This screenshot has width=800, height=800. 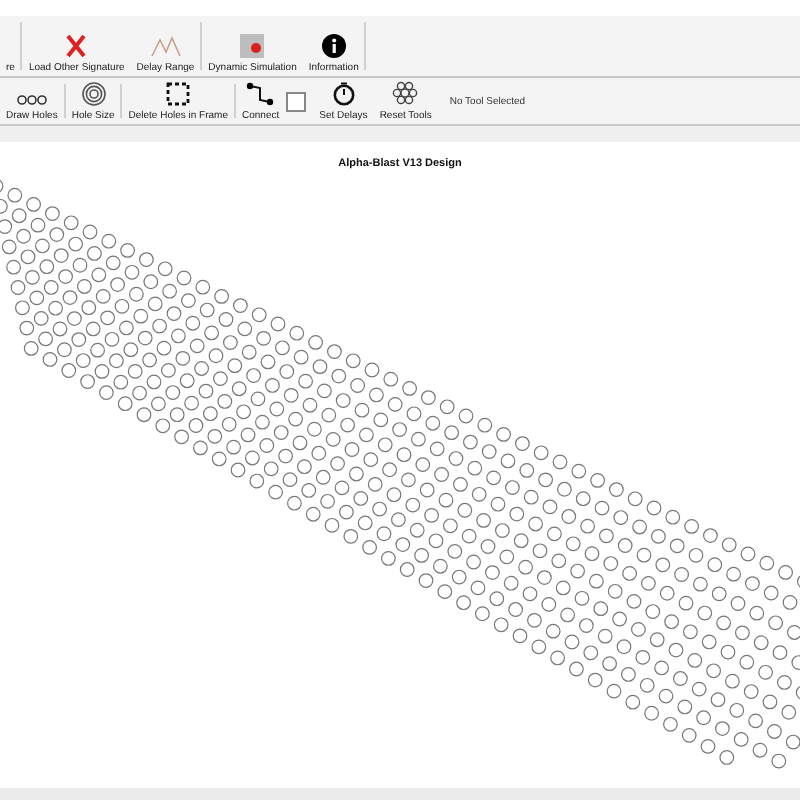 What do you see at coordinates (260, 94) in the screenshot?
I see `connect-icon` at bounding box center [260, 94].